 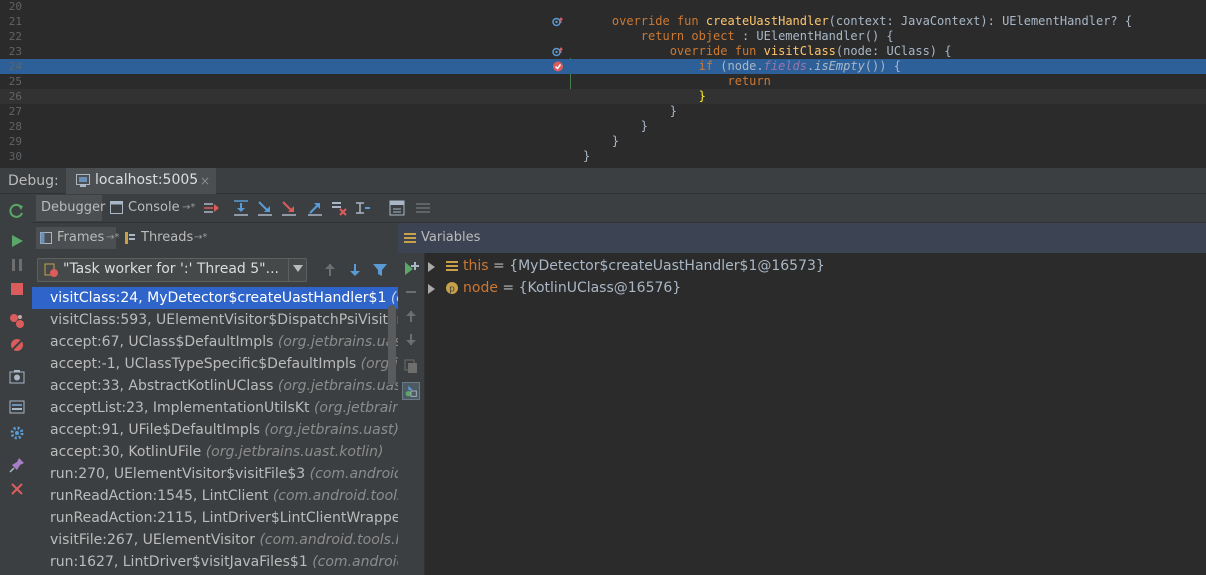 What do you see at coordinates (411, 391) in the screenshot?
I see `show-watches-in-variables-icon` at bounding box center [411, 391].